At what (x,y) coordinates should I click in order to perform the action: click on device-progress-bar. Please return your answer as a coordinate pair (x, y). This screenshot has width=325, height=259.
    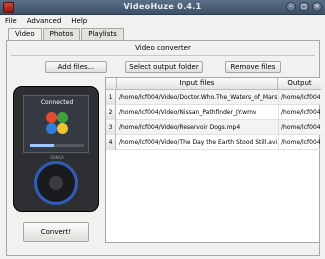
    Looking at the image, I should click on (57, 145).